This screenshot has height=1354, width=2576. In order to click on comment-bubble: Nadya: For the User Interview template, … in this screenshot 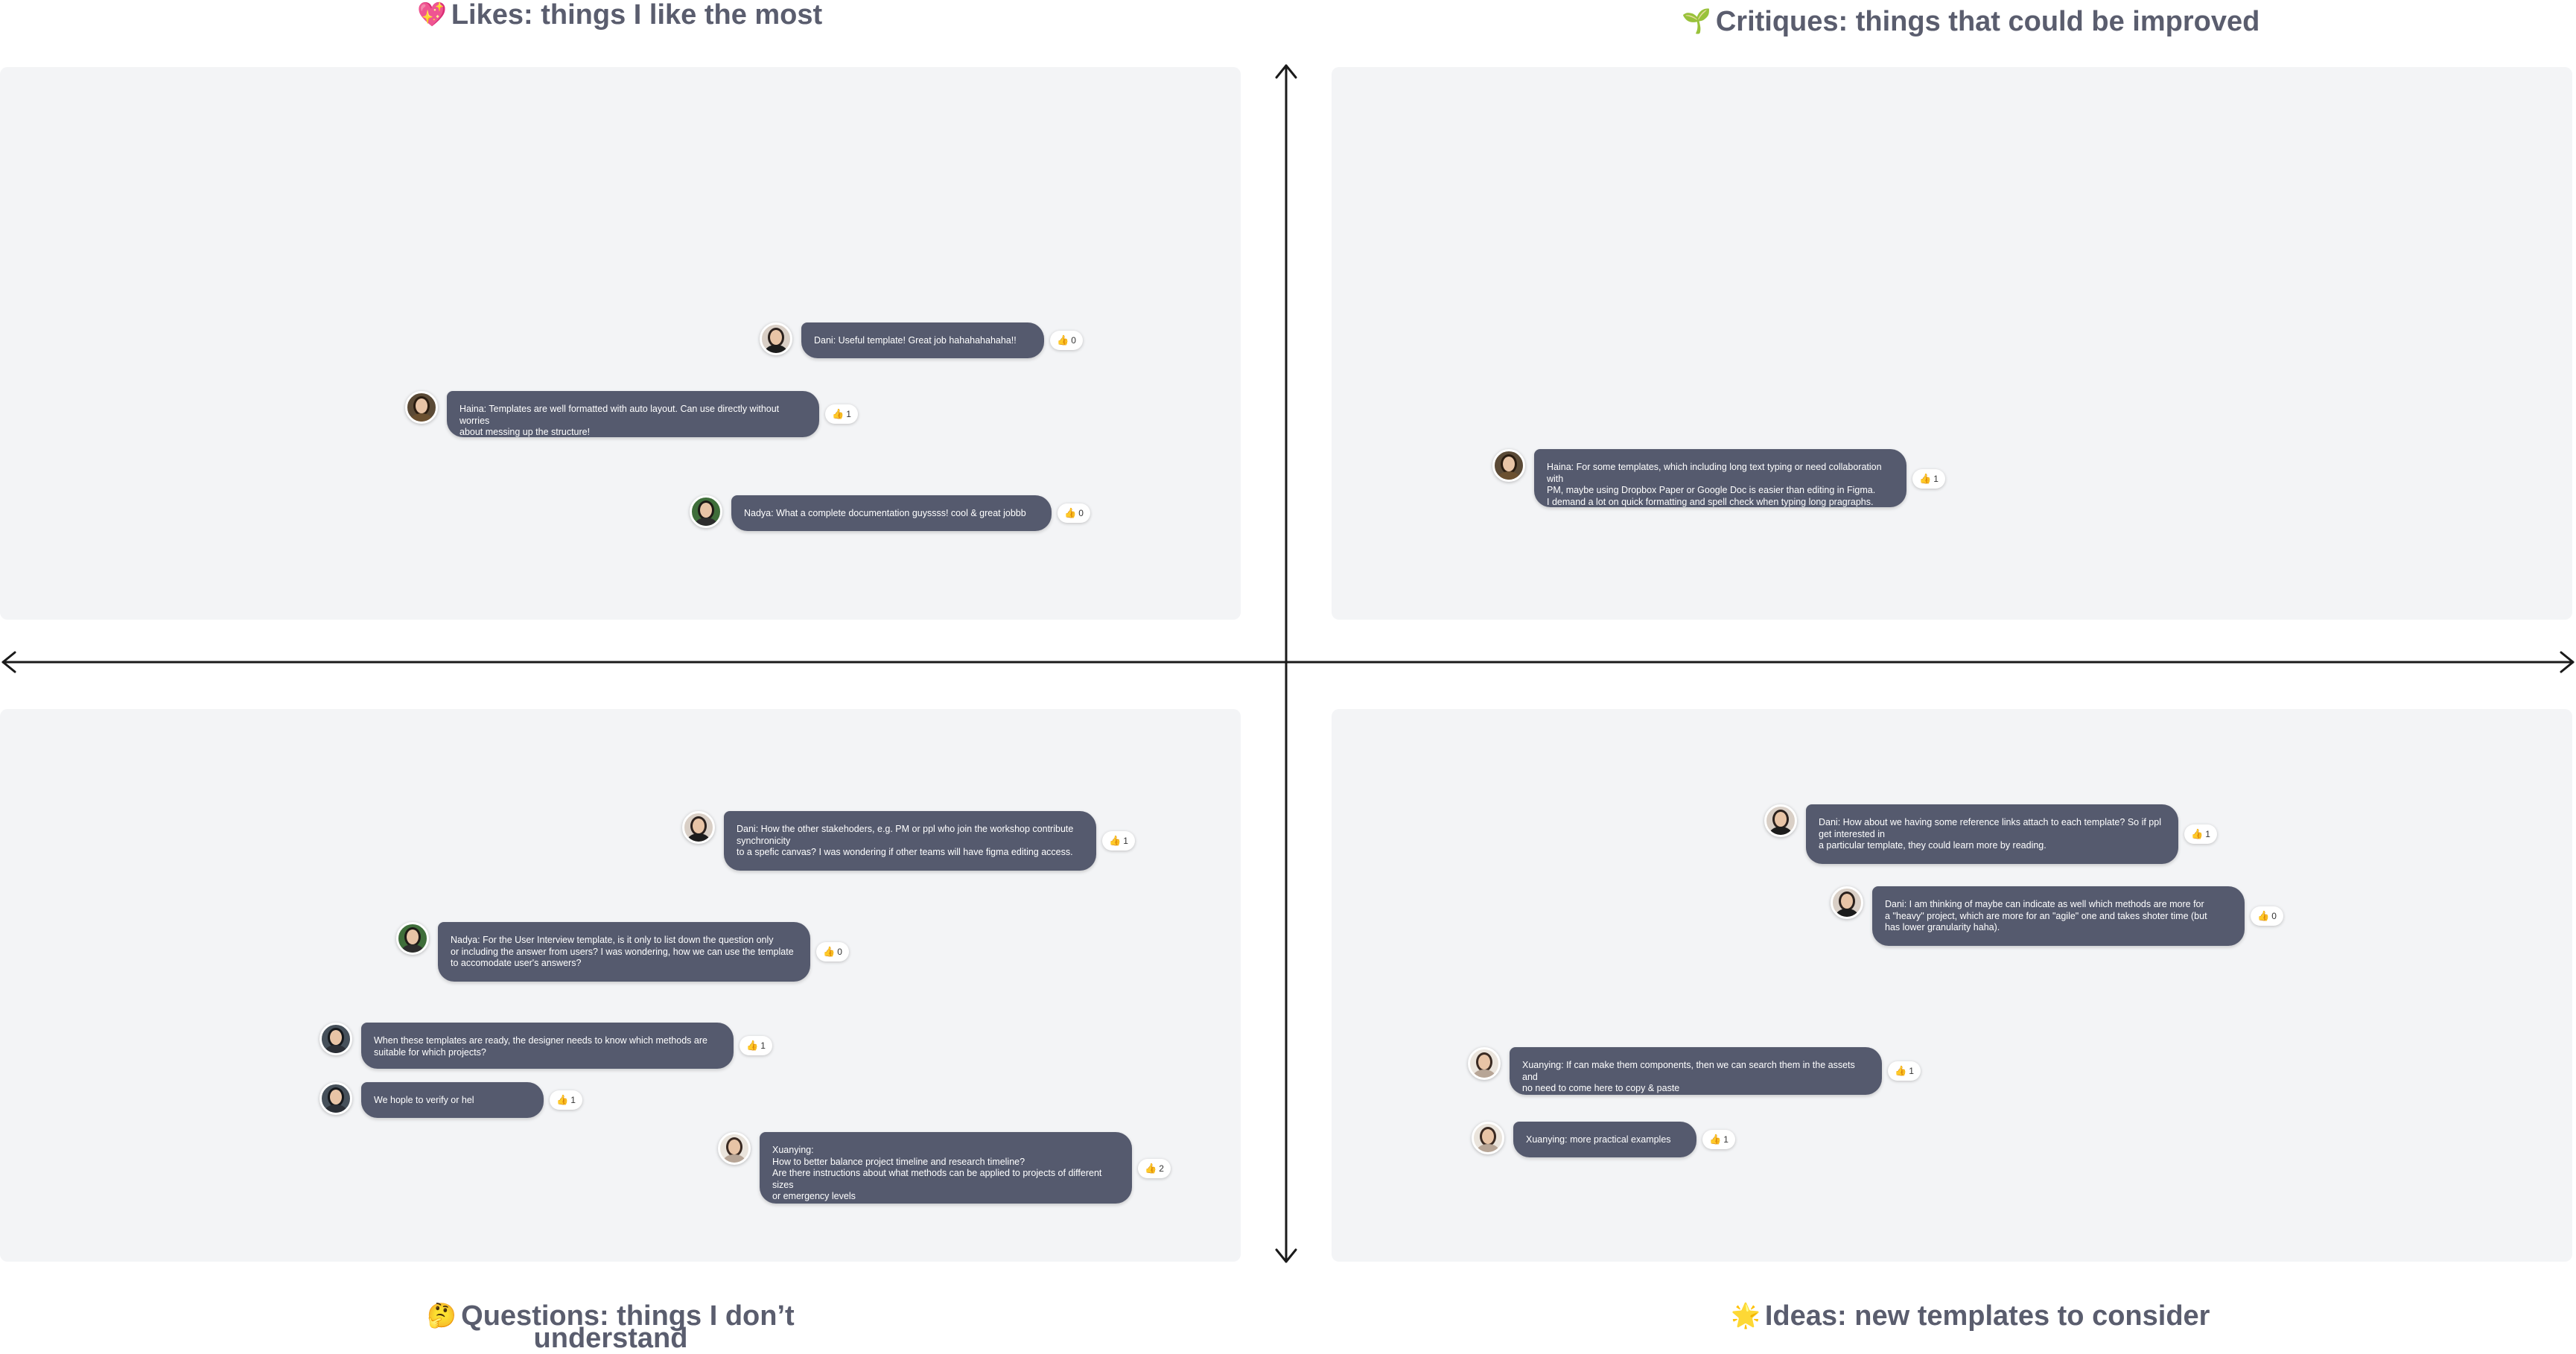, I will do `click(624, 952)`.